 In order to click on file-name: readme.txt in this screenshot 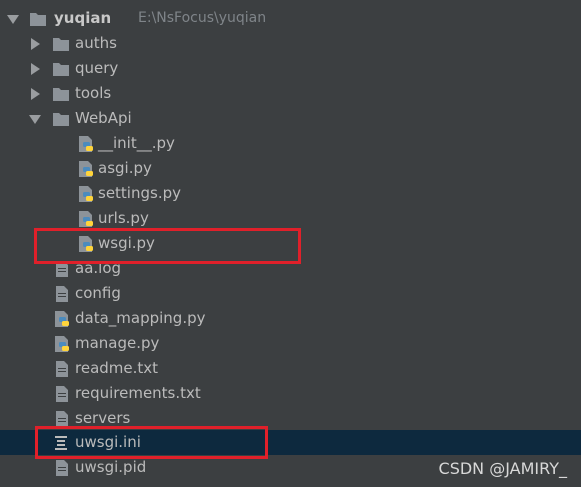, I will do `click(117, 368)`.